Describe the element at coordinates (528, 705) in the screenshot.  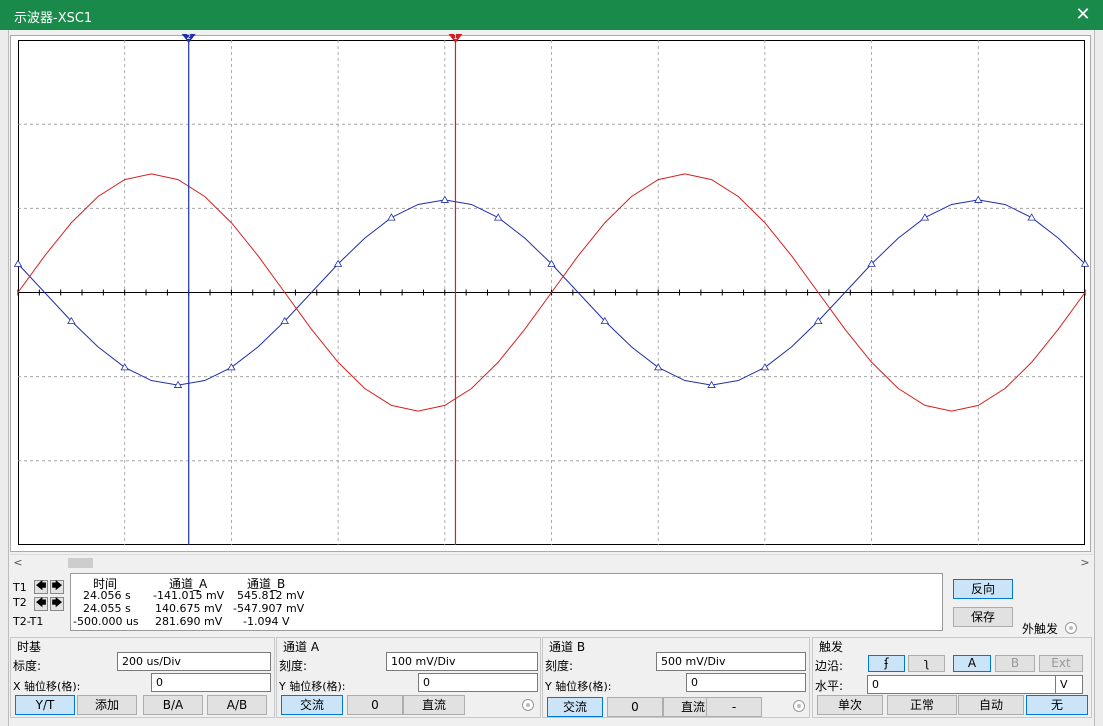
I see `channel-a-radio` at that location.